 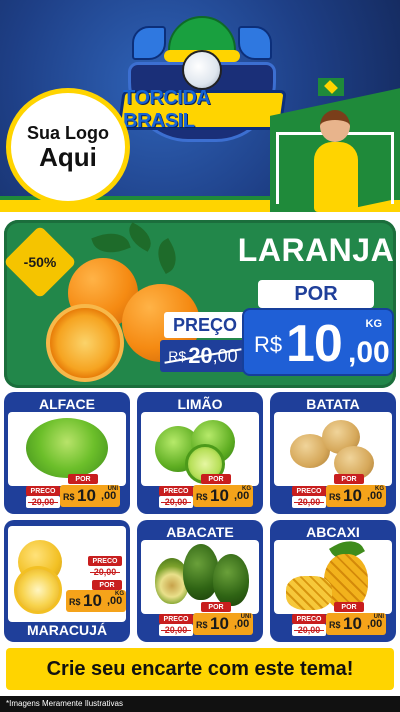 What do you see at coordinates (200, 532) in the screenshot?
I see `product-name: ABACATE` at bounding box center [200, 532].